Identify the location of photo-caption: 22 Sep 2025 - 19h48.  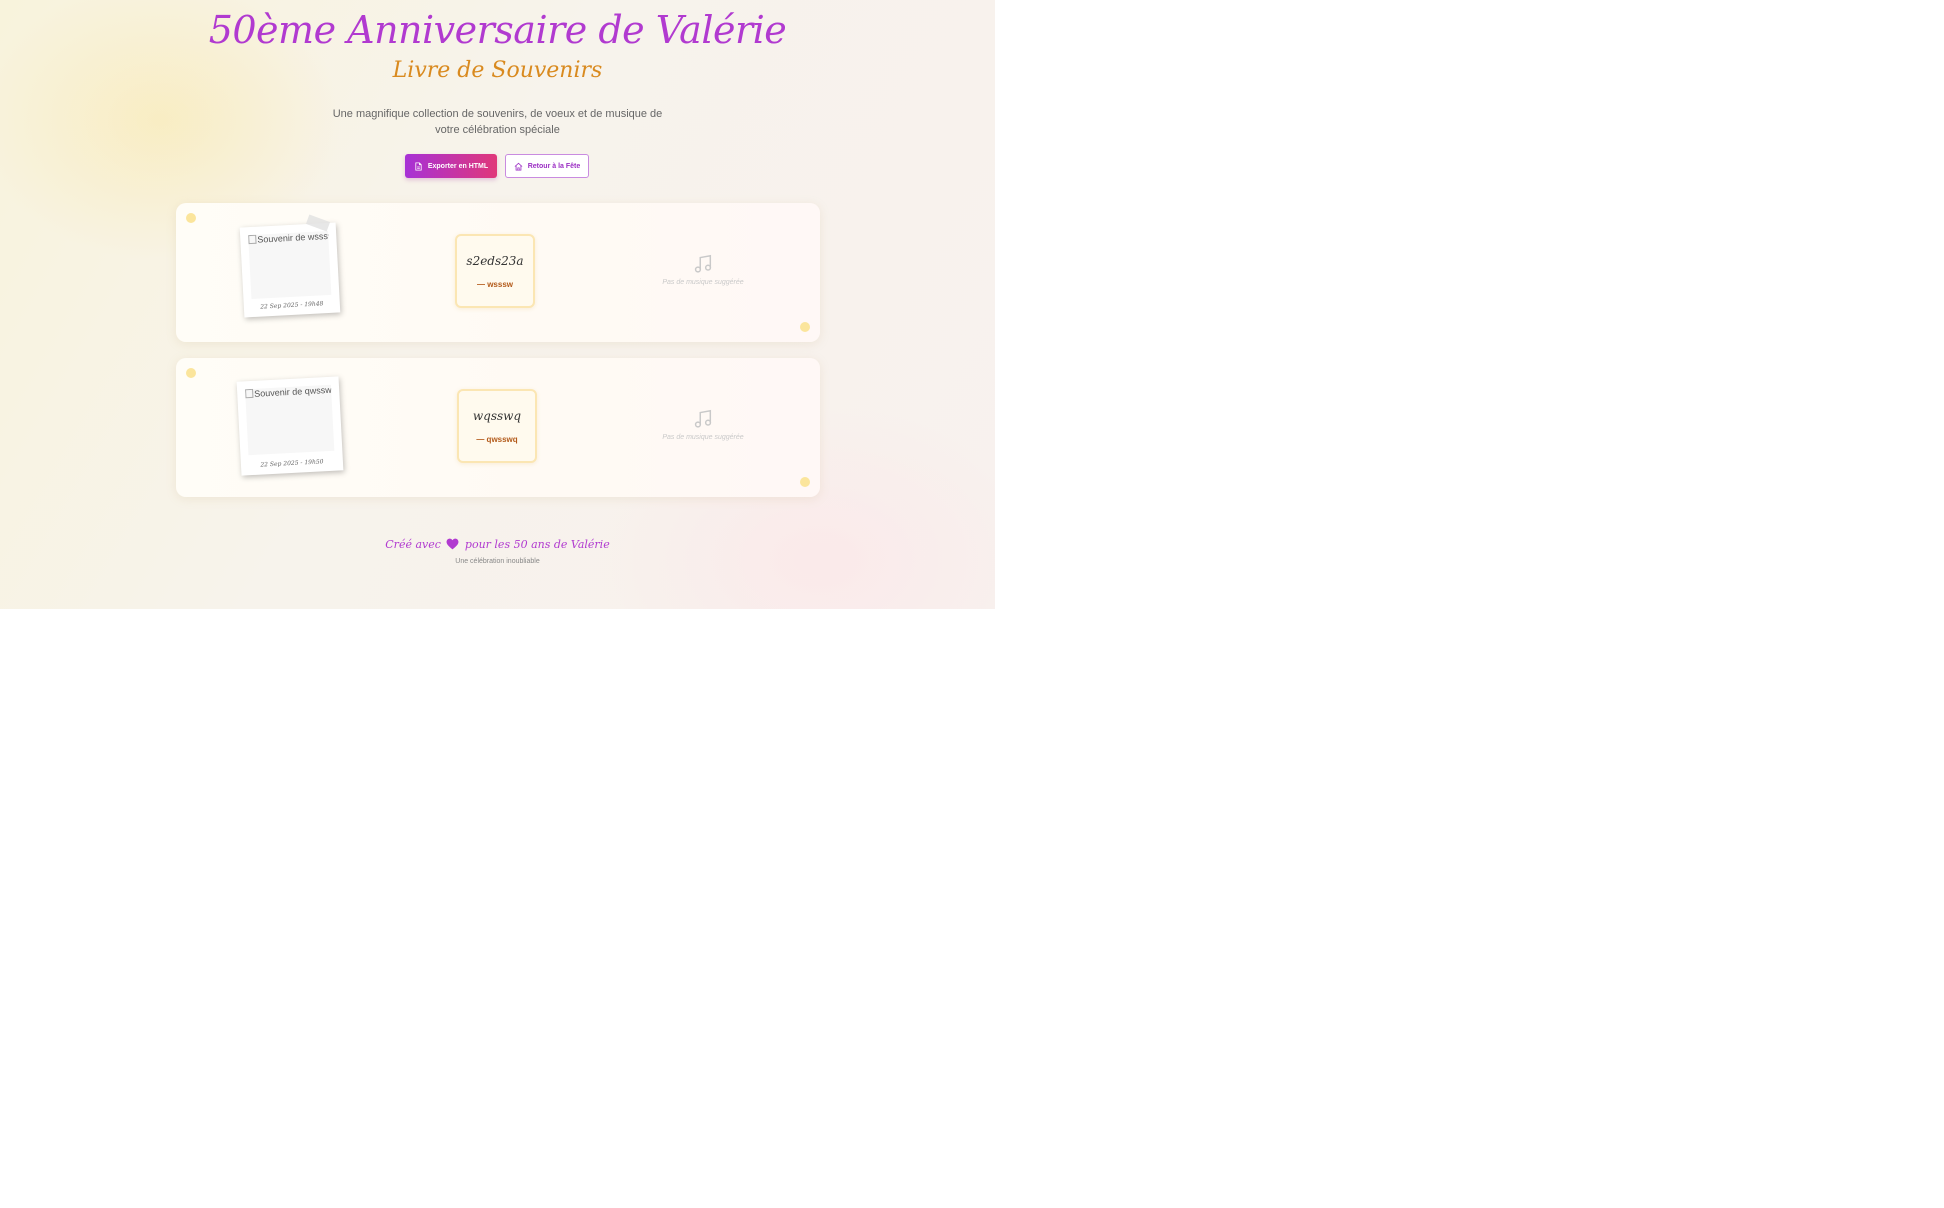
(292, 305).